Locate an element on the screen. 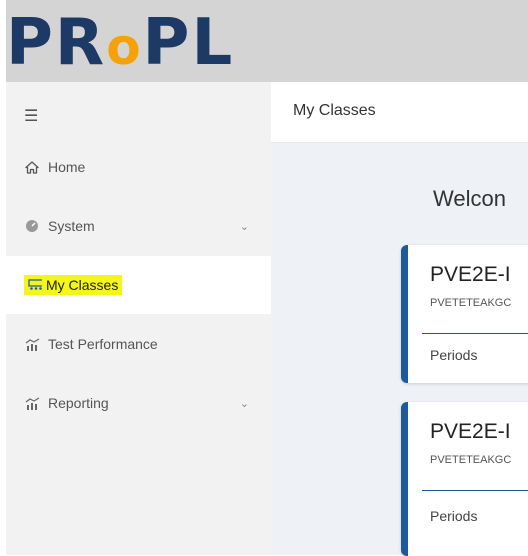 The image size is (528, 556). sidebar-item-test-performance: Test Performance is located at coordinates (135, 344).